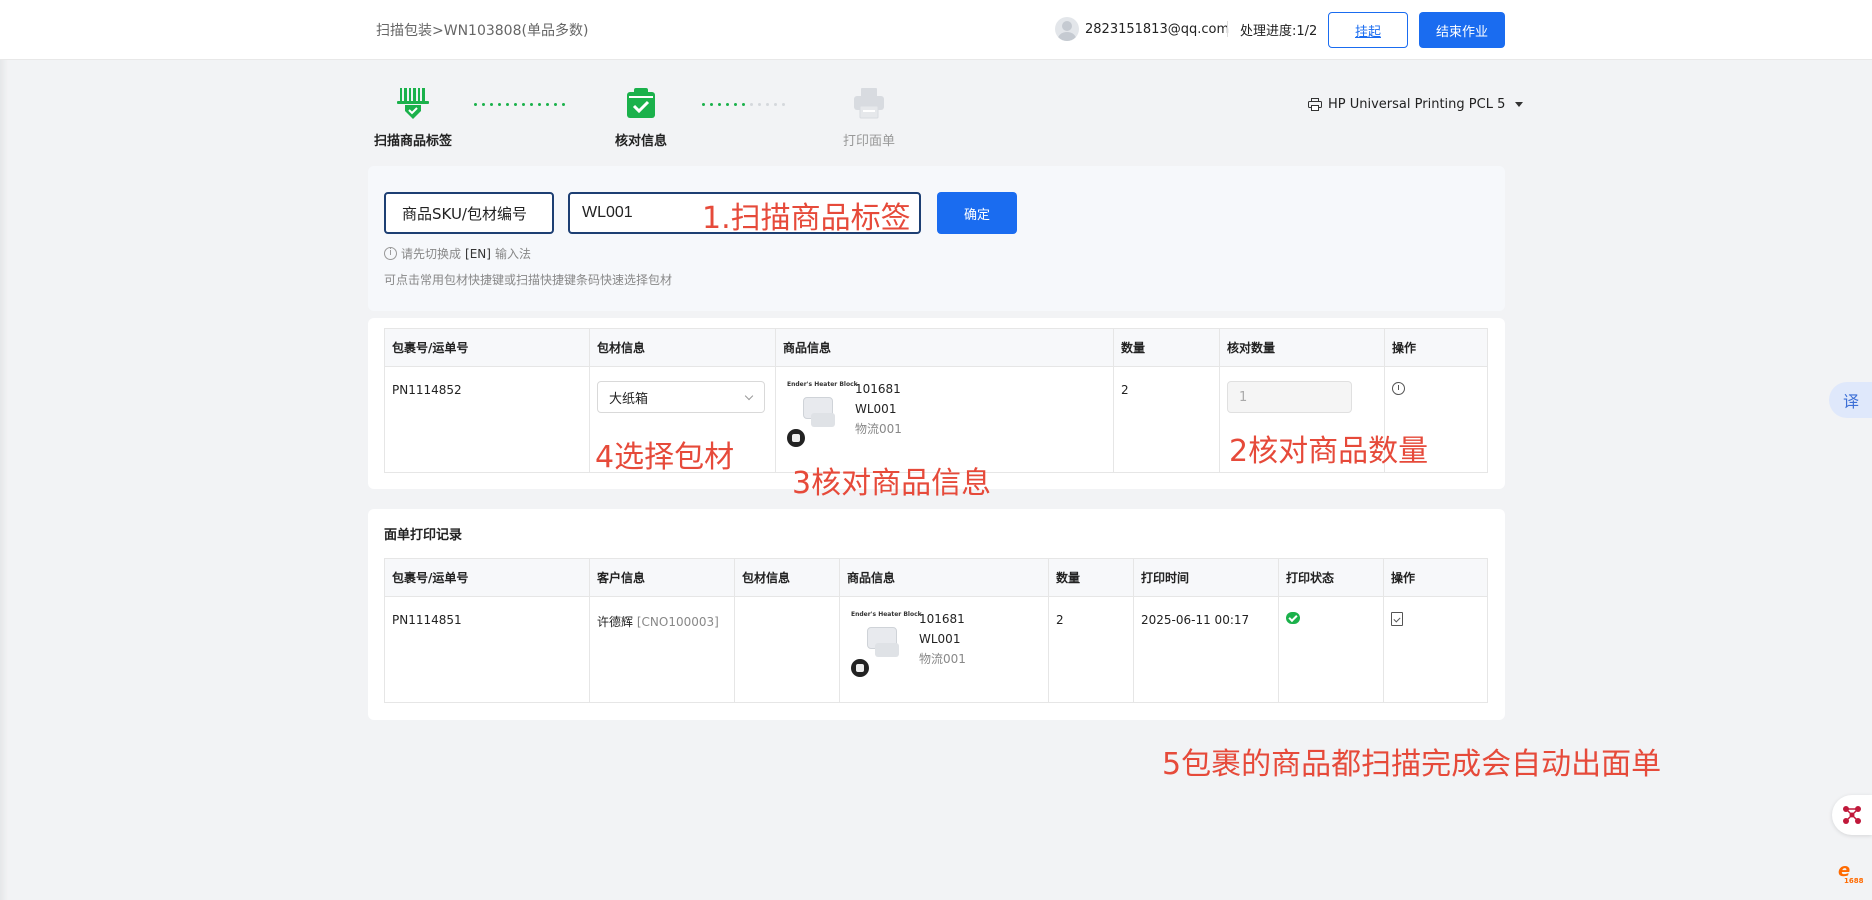 This screenshot has width=1872, height=900. I want to click on divider, so click(1227, 29).